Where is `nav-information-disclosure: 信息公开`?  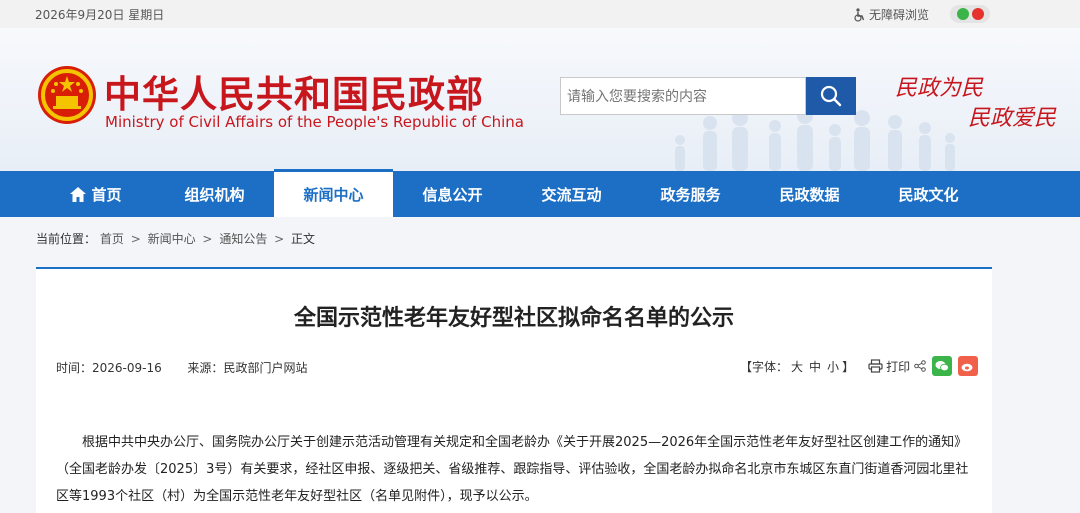
nav-information-disclosure: 信息公开 is located at coordinates (452, 194).